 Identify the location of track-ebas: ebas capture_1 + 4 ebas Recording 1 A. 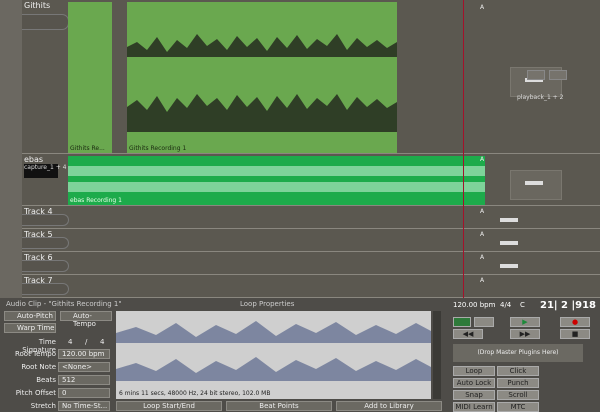
(311, 180).